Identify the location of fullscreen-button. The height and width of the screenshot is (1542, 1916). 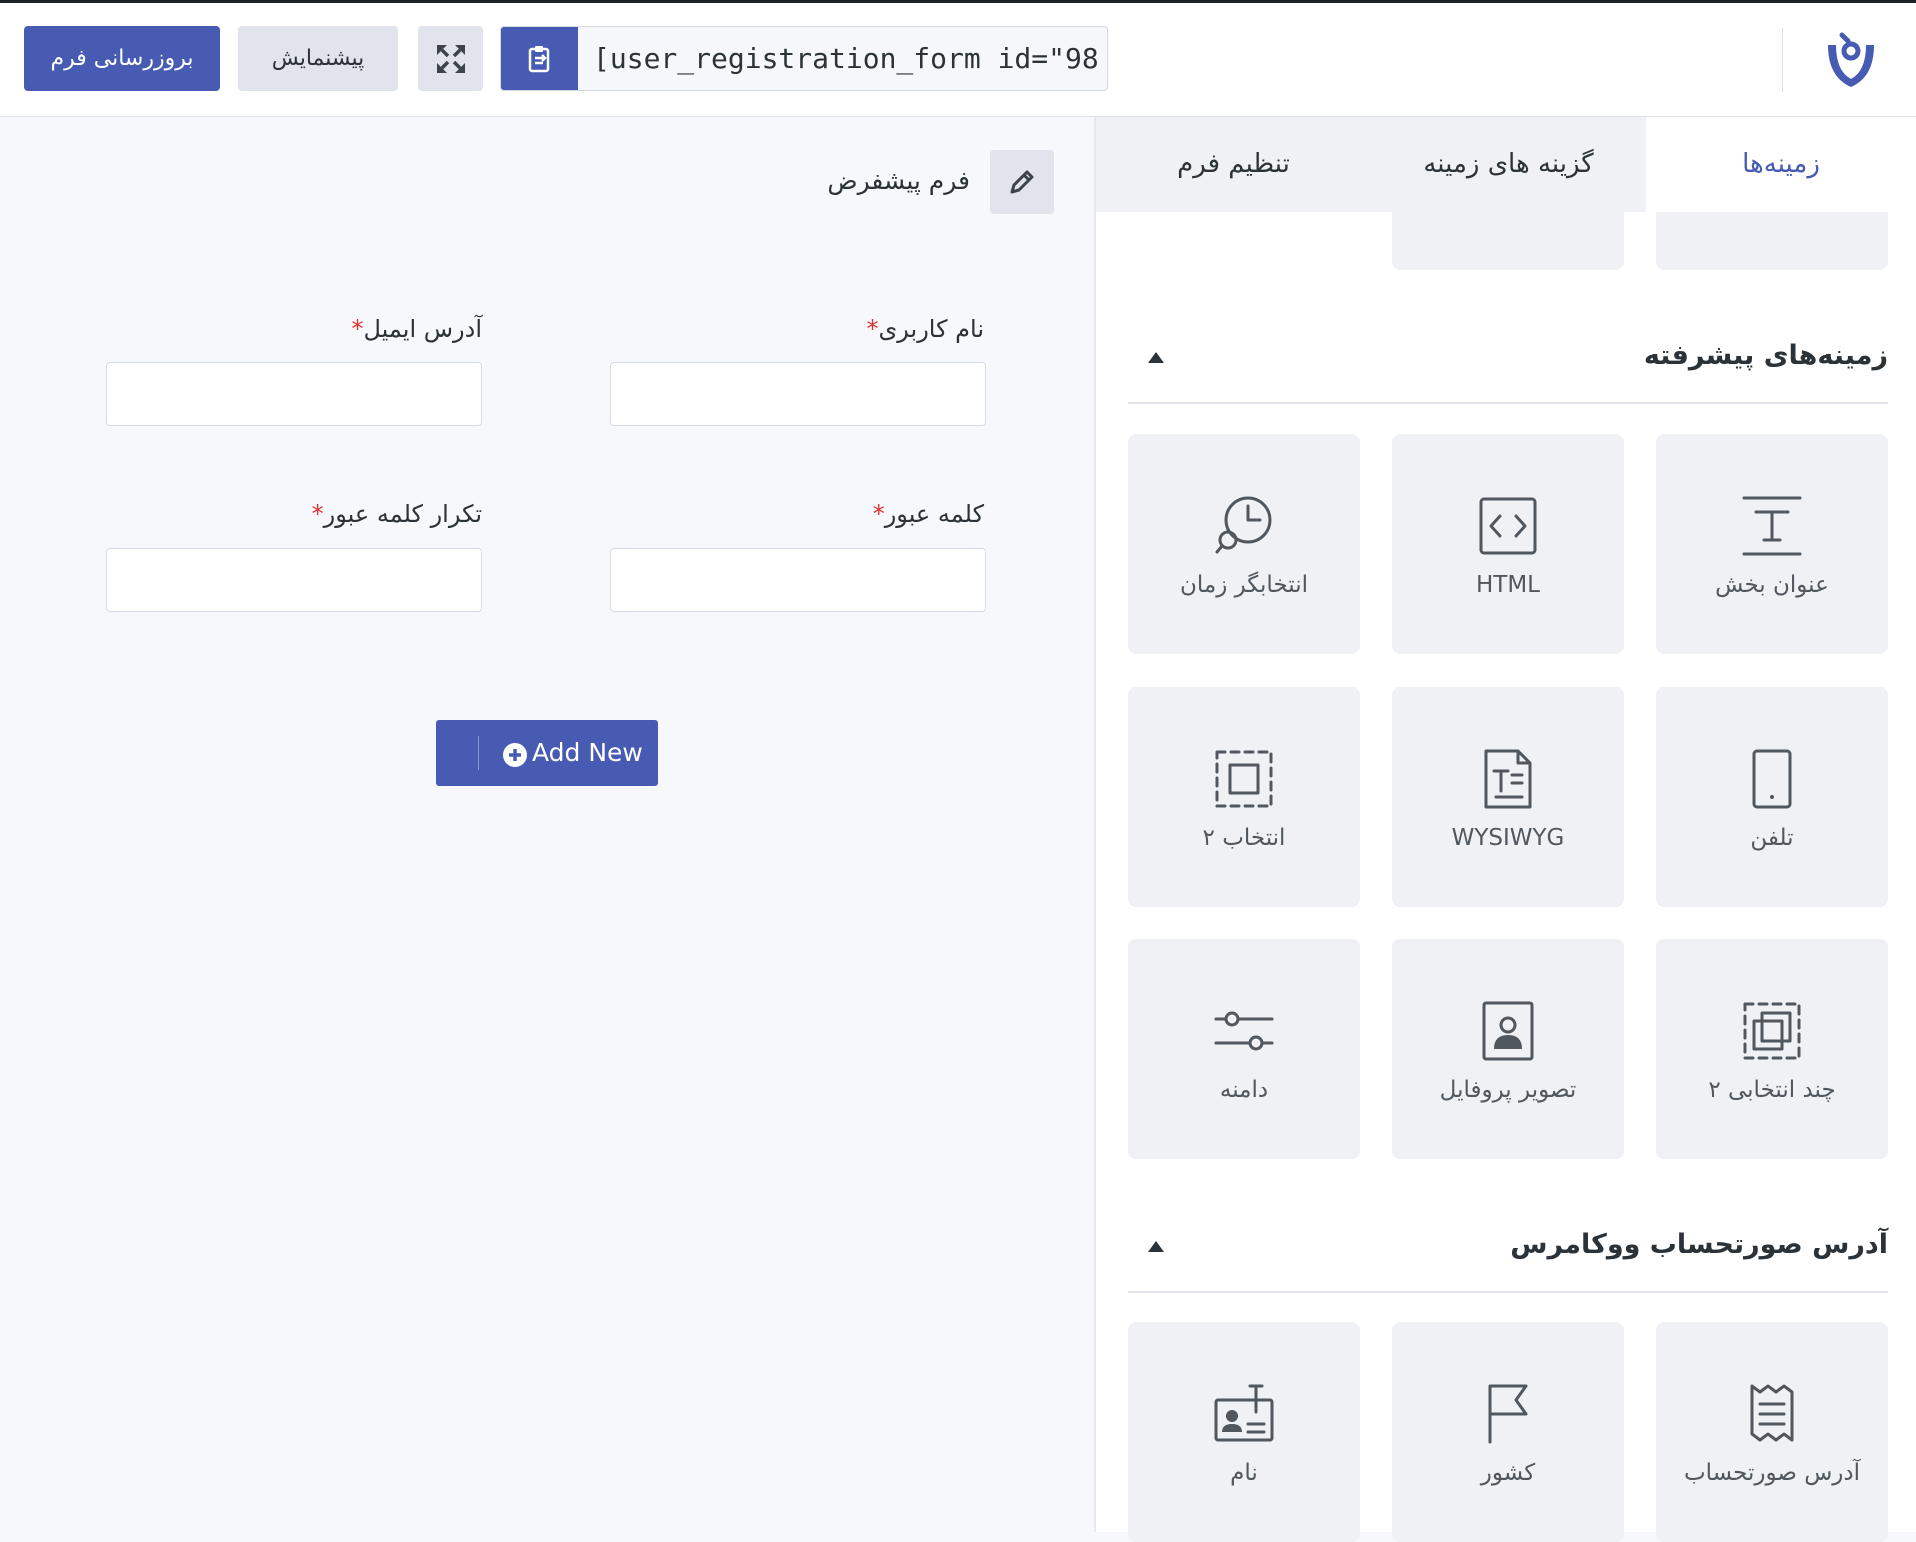
(450, 58).